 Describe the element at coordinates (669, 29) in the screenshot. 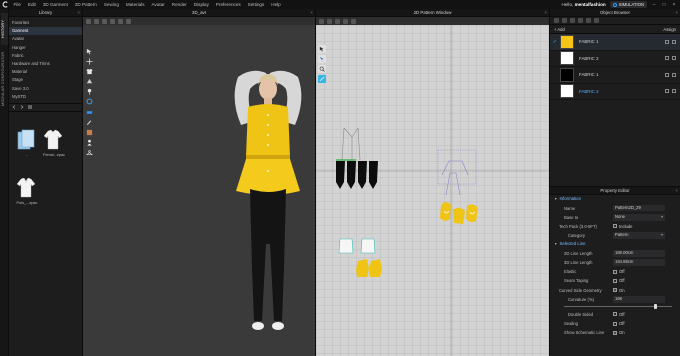

I see `assign-button: Assign` at that location.